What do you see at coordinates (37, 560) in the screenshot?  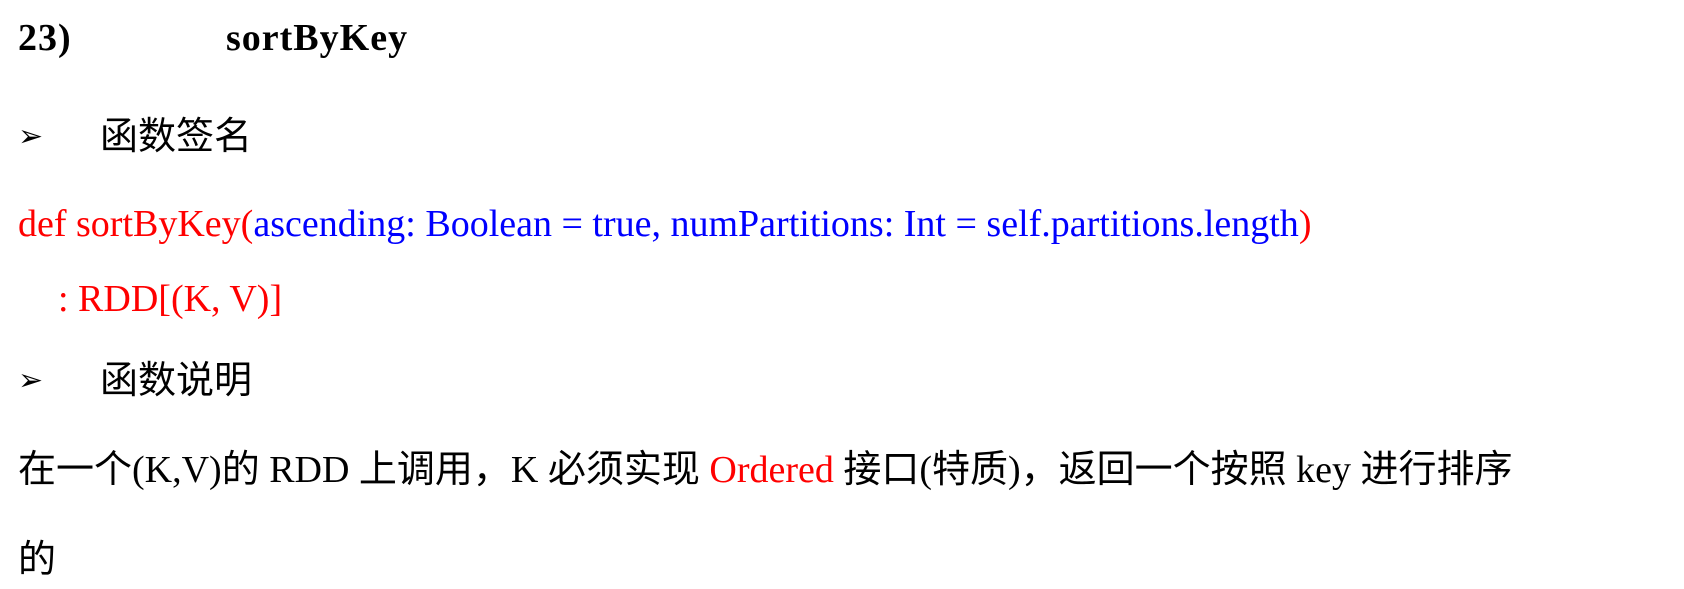 I see `description-continuation: 的` at bounding box center [37, 560].